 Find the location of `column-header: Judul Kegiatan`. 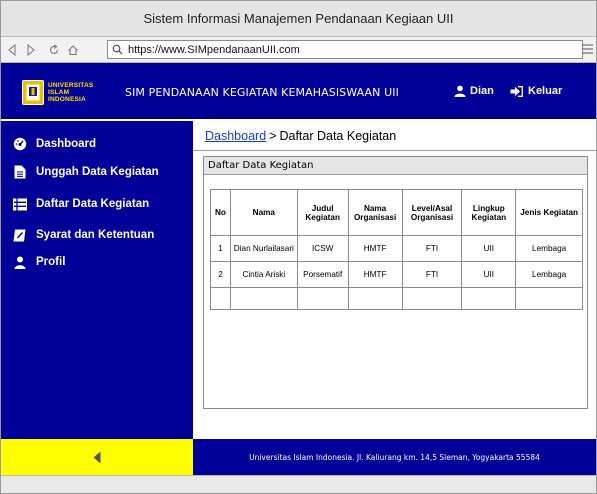

column-header: Judul Kegiatan is located at coordinates (322, 212).